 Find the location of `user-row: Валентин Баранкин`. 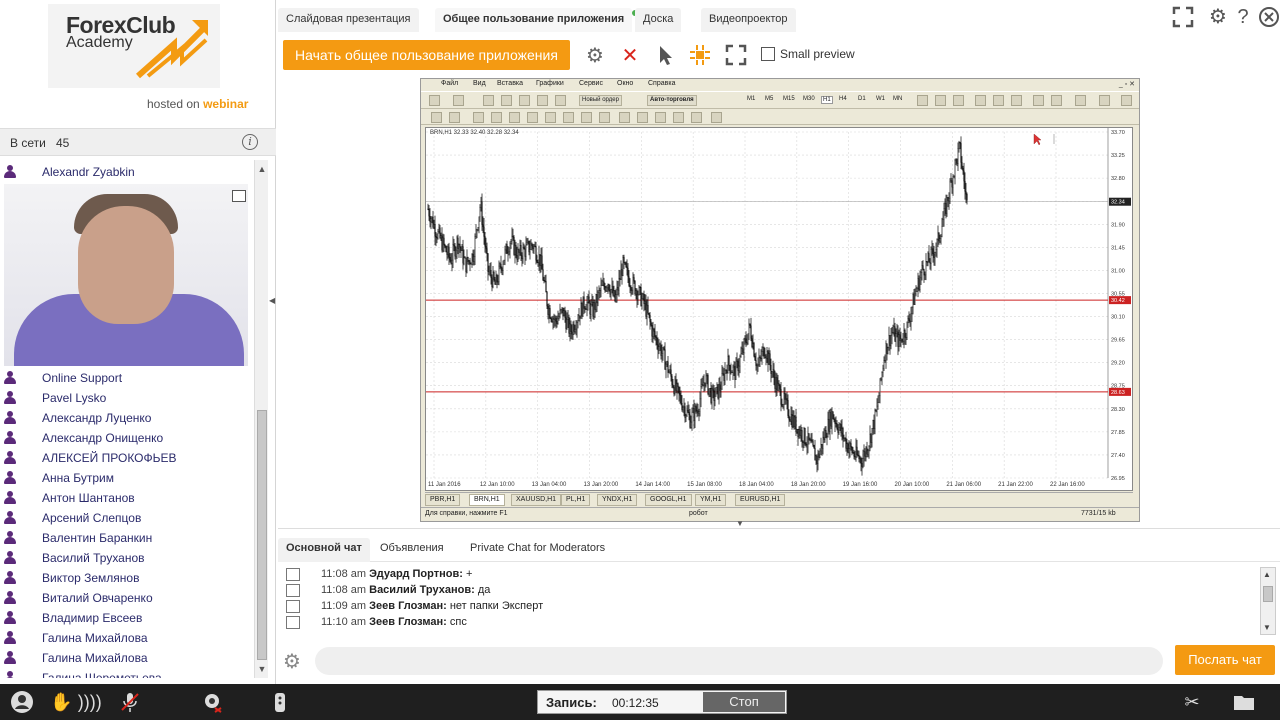

user-row: Валентин Баранкин is located at coordinates (127, 538).